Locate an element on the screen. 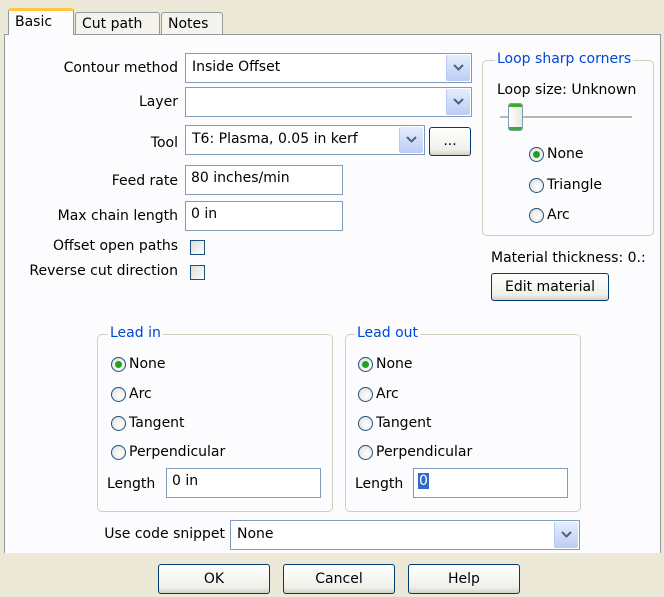 This screenshot has height=597, width=664. reverse-cut-direction-checkbox is located at coordinates (197, 272).